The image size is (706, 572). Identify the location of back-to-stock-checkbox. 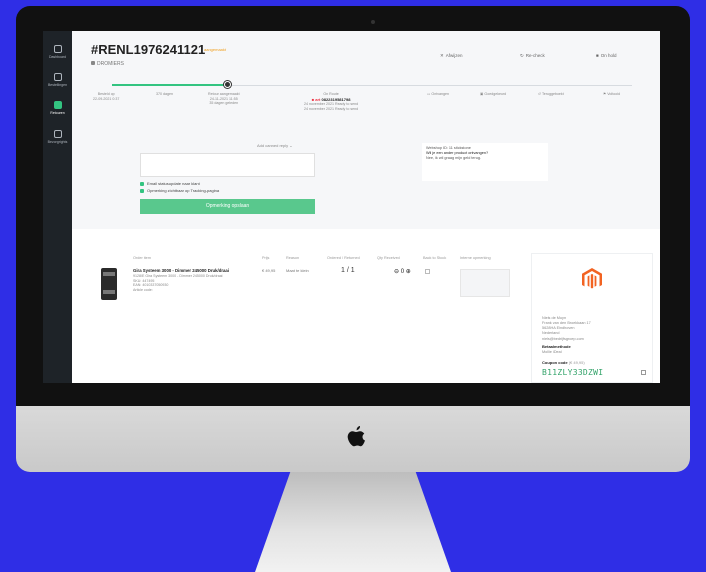
(427, 271).